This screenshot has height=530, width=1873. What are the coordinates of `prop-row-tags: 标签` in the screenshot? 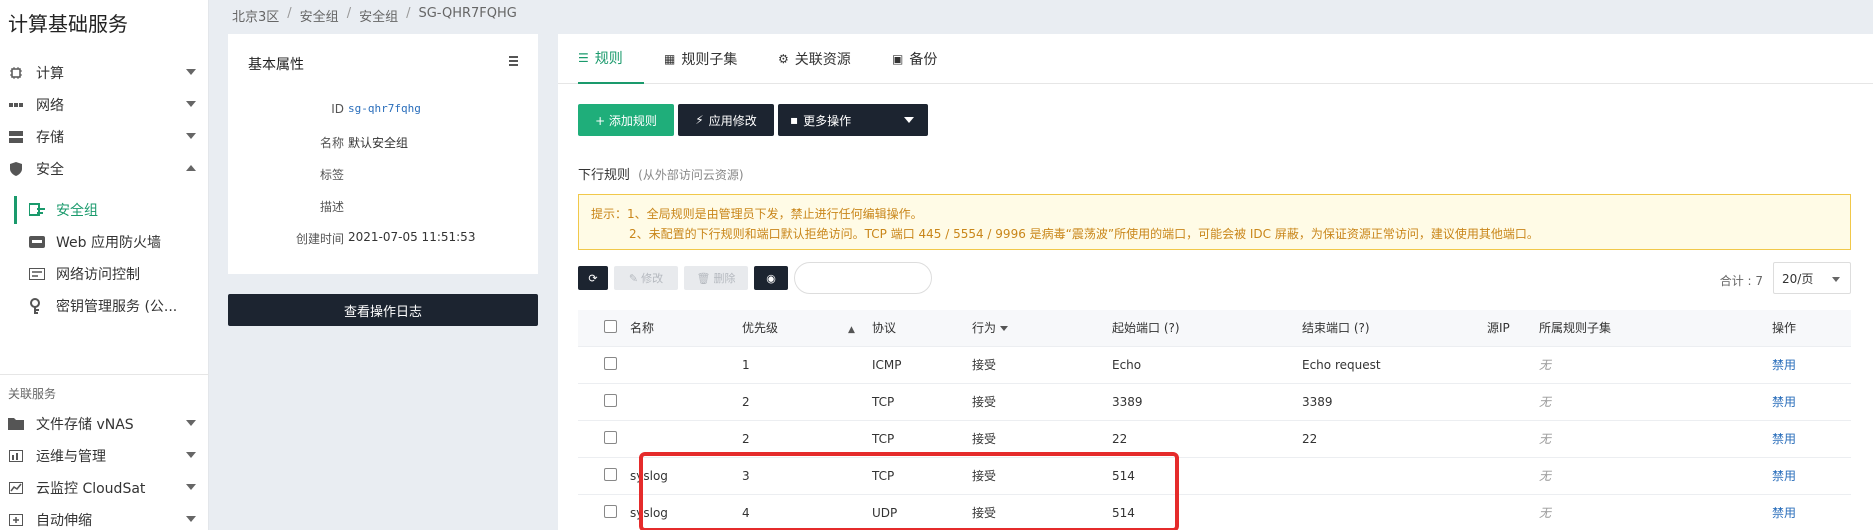 It's located at (383, 176).